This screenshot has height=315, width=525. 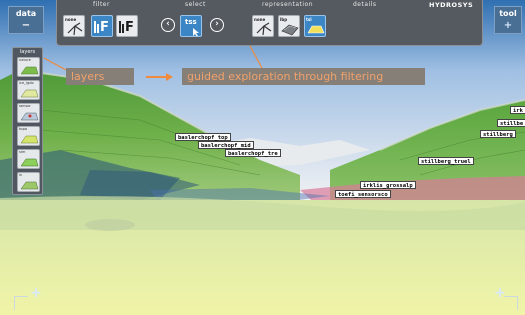 I want to click on layers-callout: layers, so click(x=100, y=76).